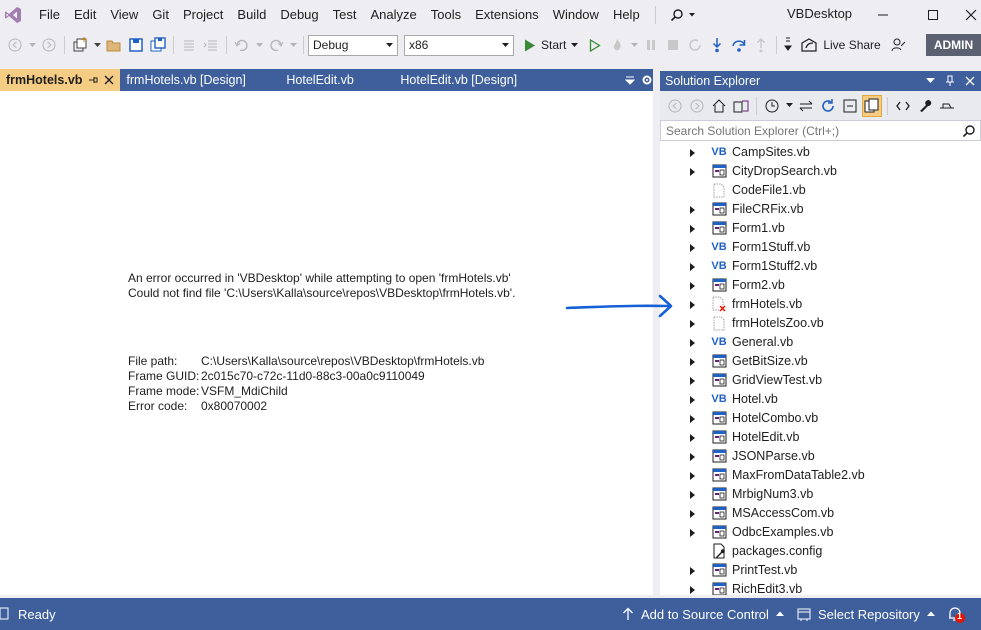 This screenshot has width=981, height=630. I want to click on menu-tools: Tools, so click(446, 15).